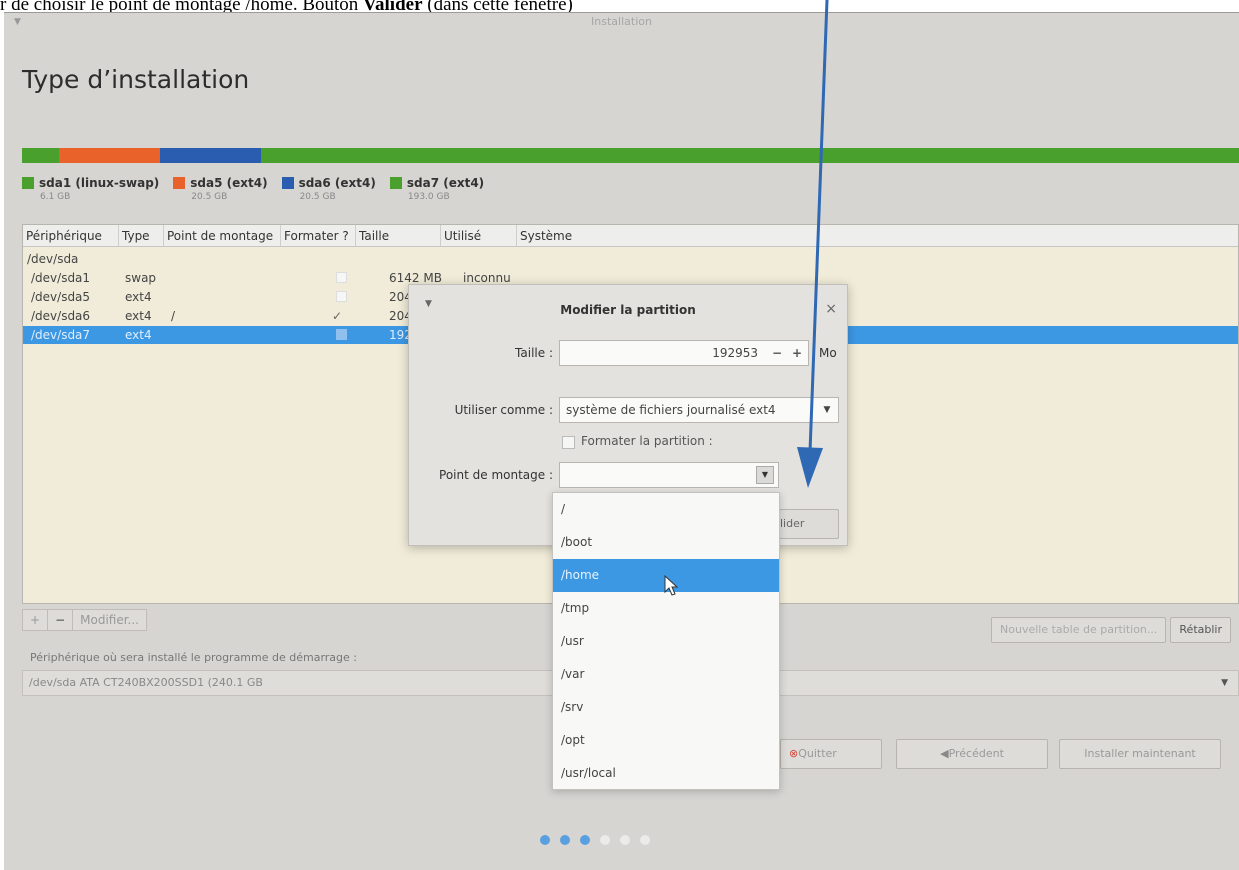 The width and height of the screenshot is (1239, 870). I want to click on format-check-icon: ✓, so click(337, 316).